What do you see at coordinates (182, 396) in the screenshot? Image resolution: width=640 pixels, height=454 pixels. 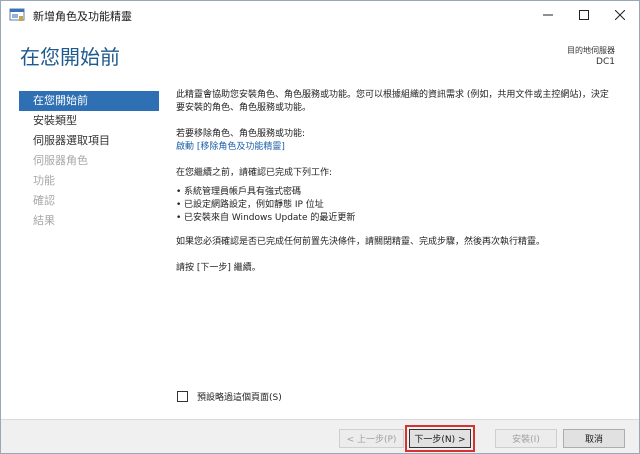 I see `skip-page-checkbox` at bounding box center [182, 396].